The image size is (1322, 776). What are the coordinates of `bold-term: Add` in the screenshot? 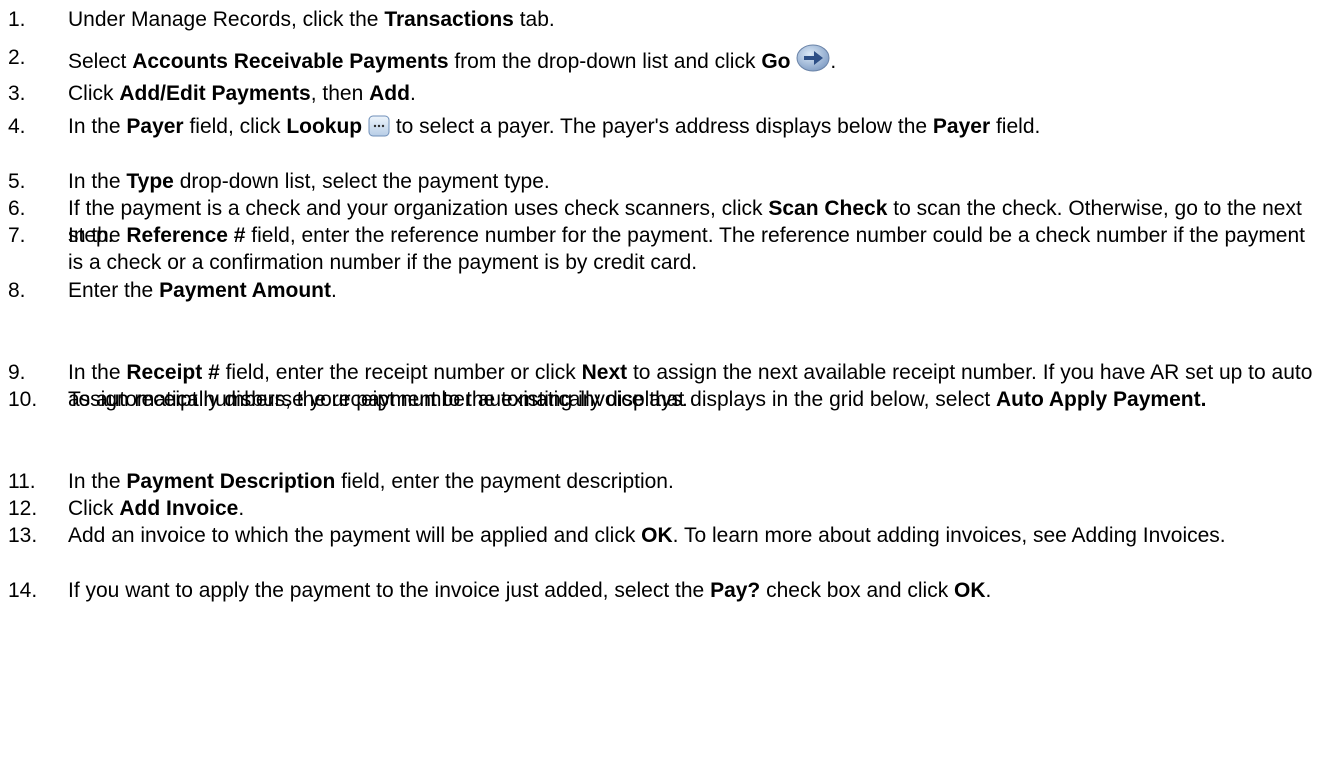 It's located at (389, 93).